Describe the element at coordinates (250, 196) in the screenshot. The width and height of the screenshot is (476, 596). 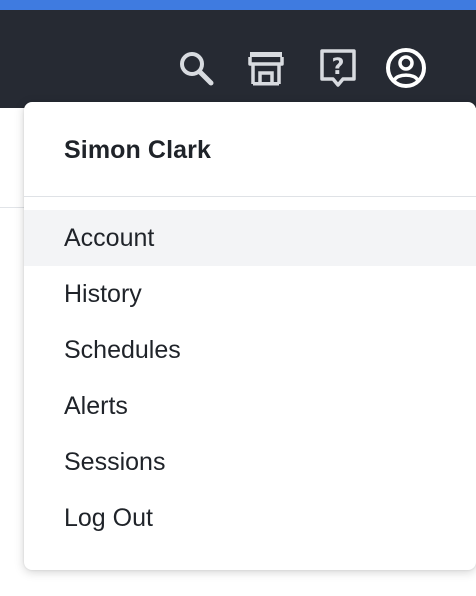
I see `dropdown-divider` at that location.